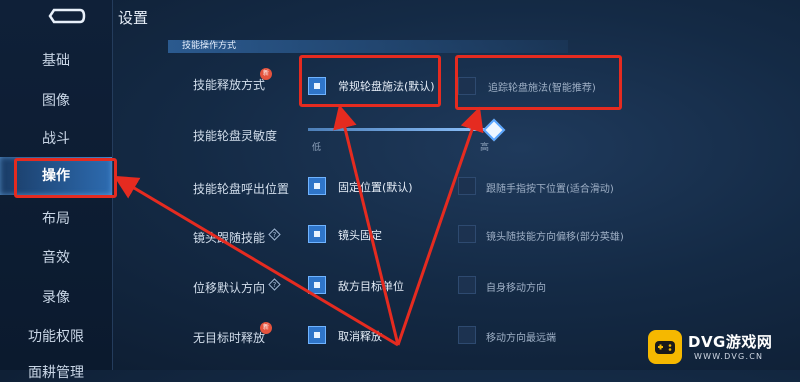 This screenshot has height=382, width=800. I want to click on option-label-camera-fixed: 镜头固定, so click(360, 235).